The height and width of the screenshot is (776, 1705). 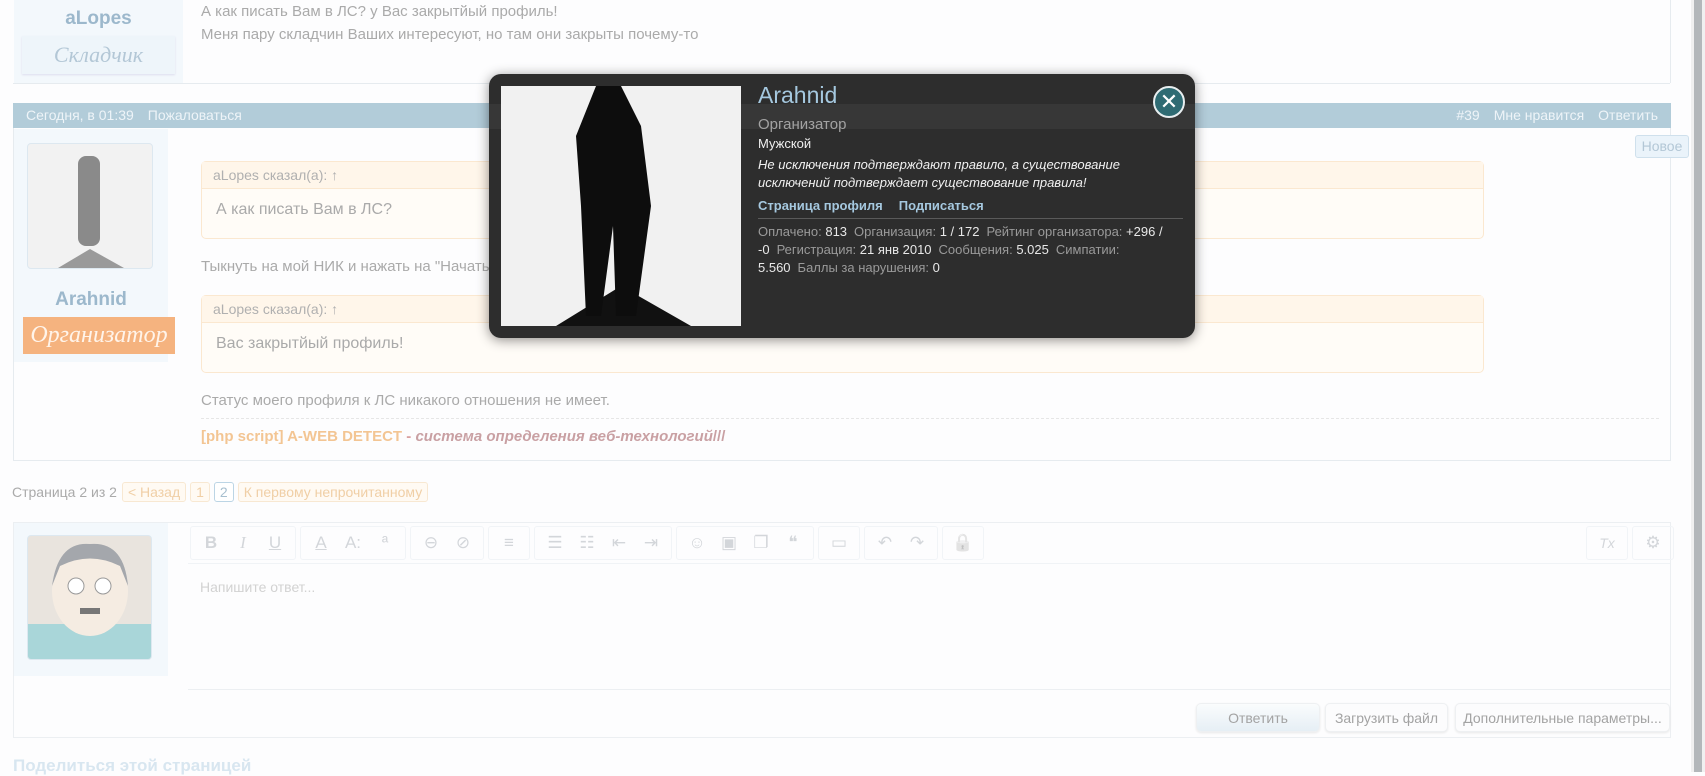 I want to click on stat-item: Организация: 1 / 172, so click(x=916, y=231).